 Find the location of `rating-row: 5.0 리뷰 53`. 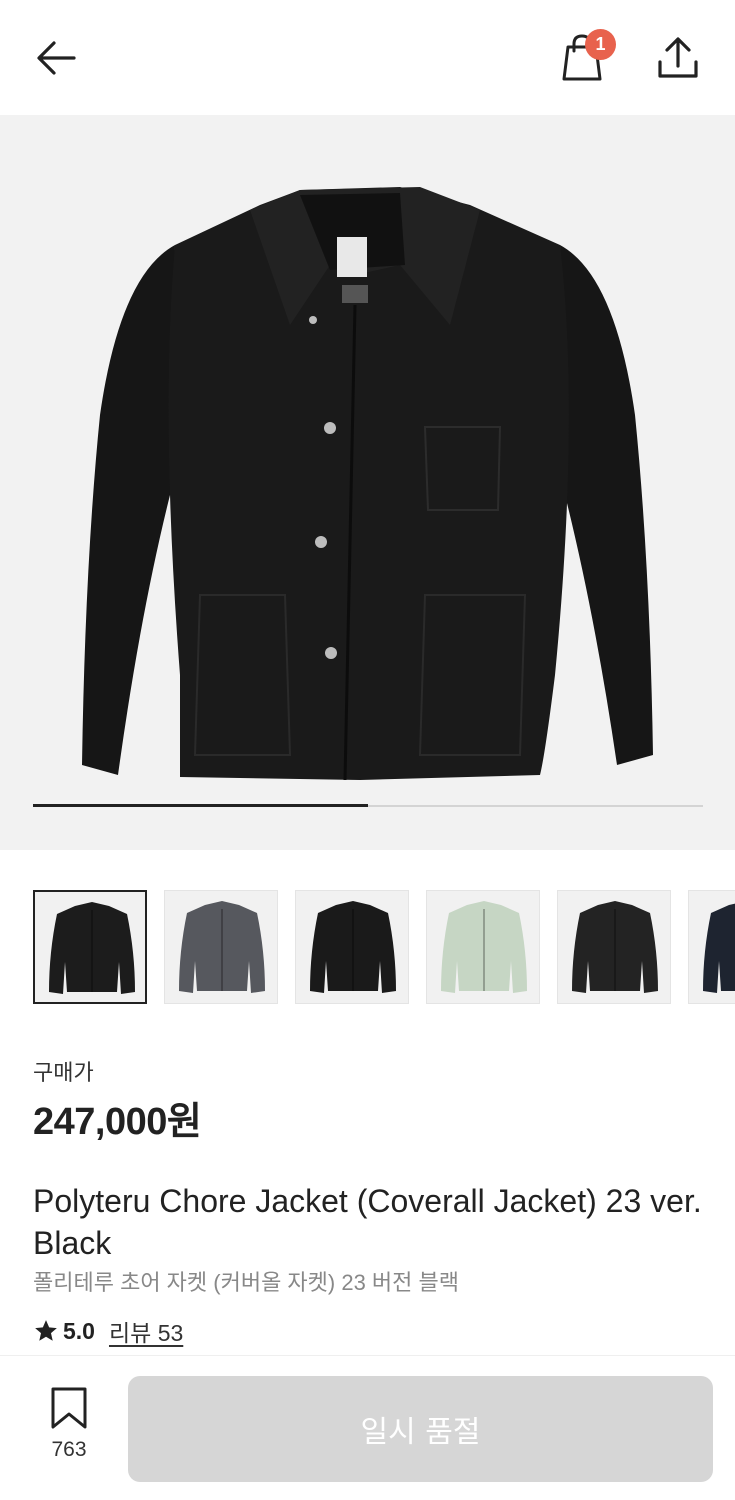

rating-row: 5.0 리뷰 53 is located at coordinates (108, 1331).